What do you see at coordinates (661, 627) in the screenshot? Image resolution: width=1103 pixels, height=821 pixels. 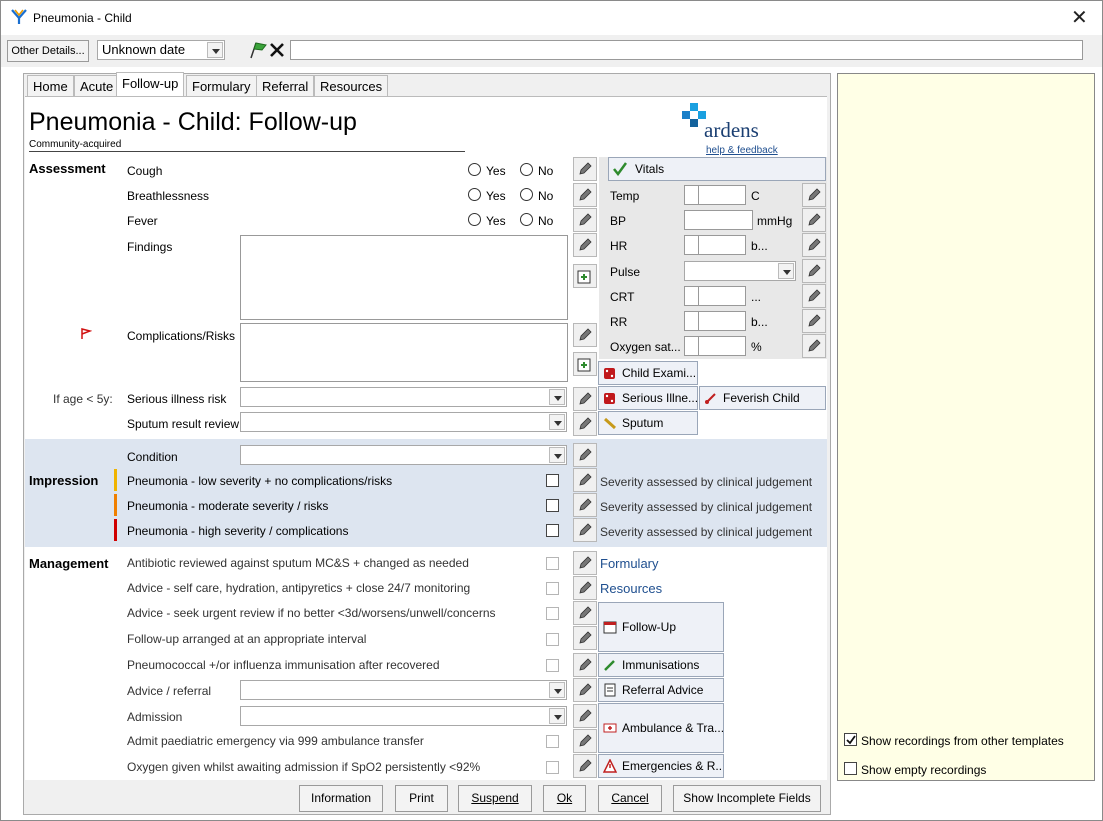 I see `follow-up-button: Follow-Up` at bounding box center [661, 627].